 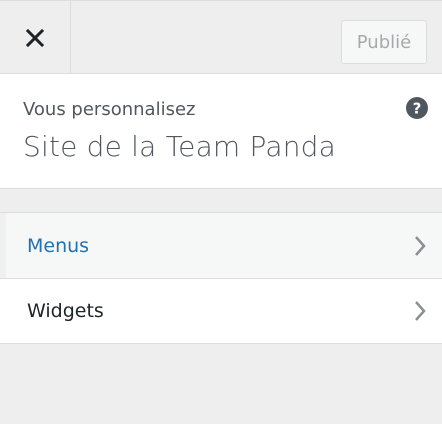 I want to click on section-label: Menus, so click(x=58, y=245).